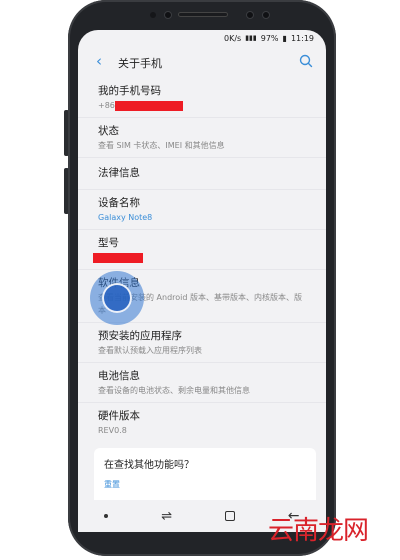 The image size is (400, 560). Describe the element at coordinates (119, 376) in the screenshot. I see `item-title: 电池信息` at that location.